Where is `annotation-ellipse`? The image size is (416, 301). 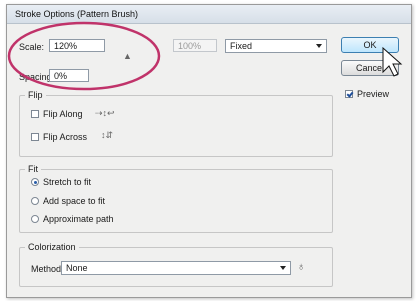 annotation-ellipse is located at coordinates (84, 56).